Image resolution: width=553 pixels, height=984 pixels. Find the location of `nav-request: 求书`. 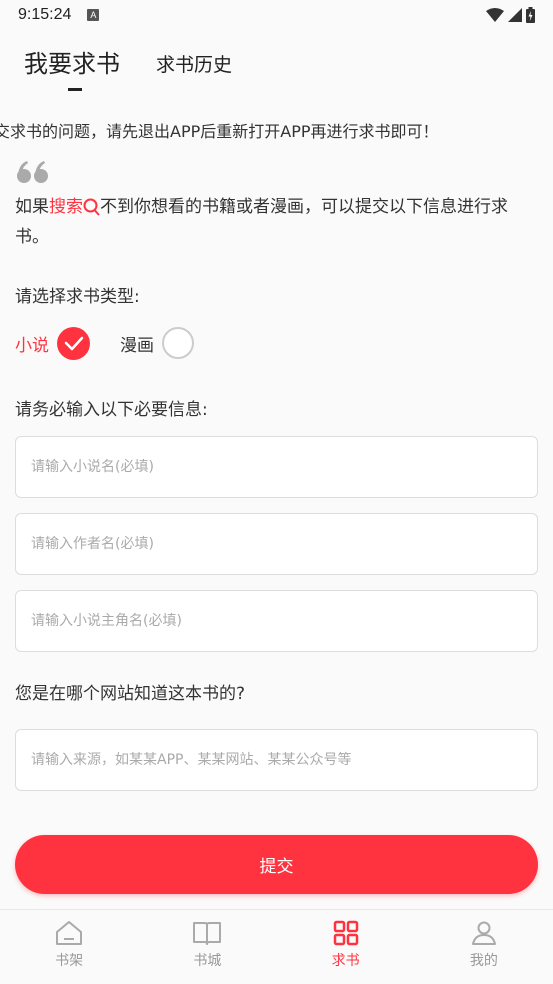

nav-request: 求书 is located at coordinates (346, 947).